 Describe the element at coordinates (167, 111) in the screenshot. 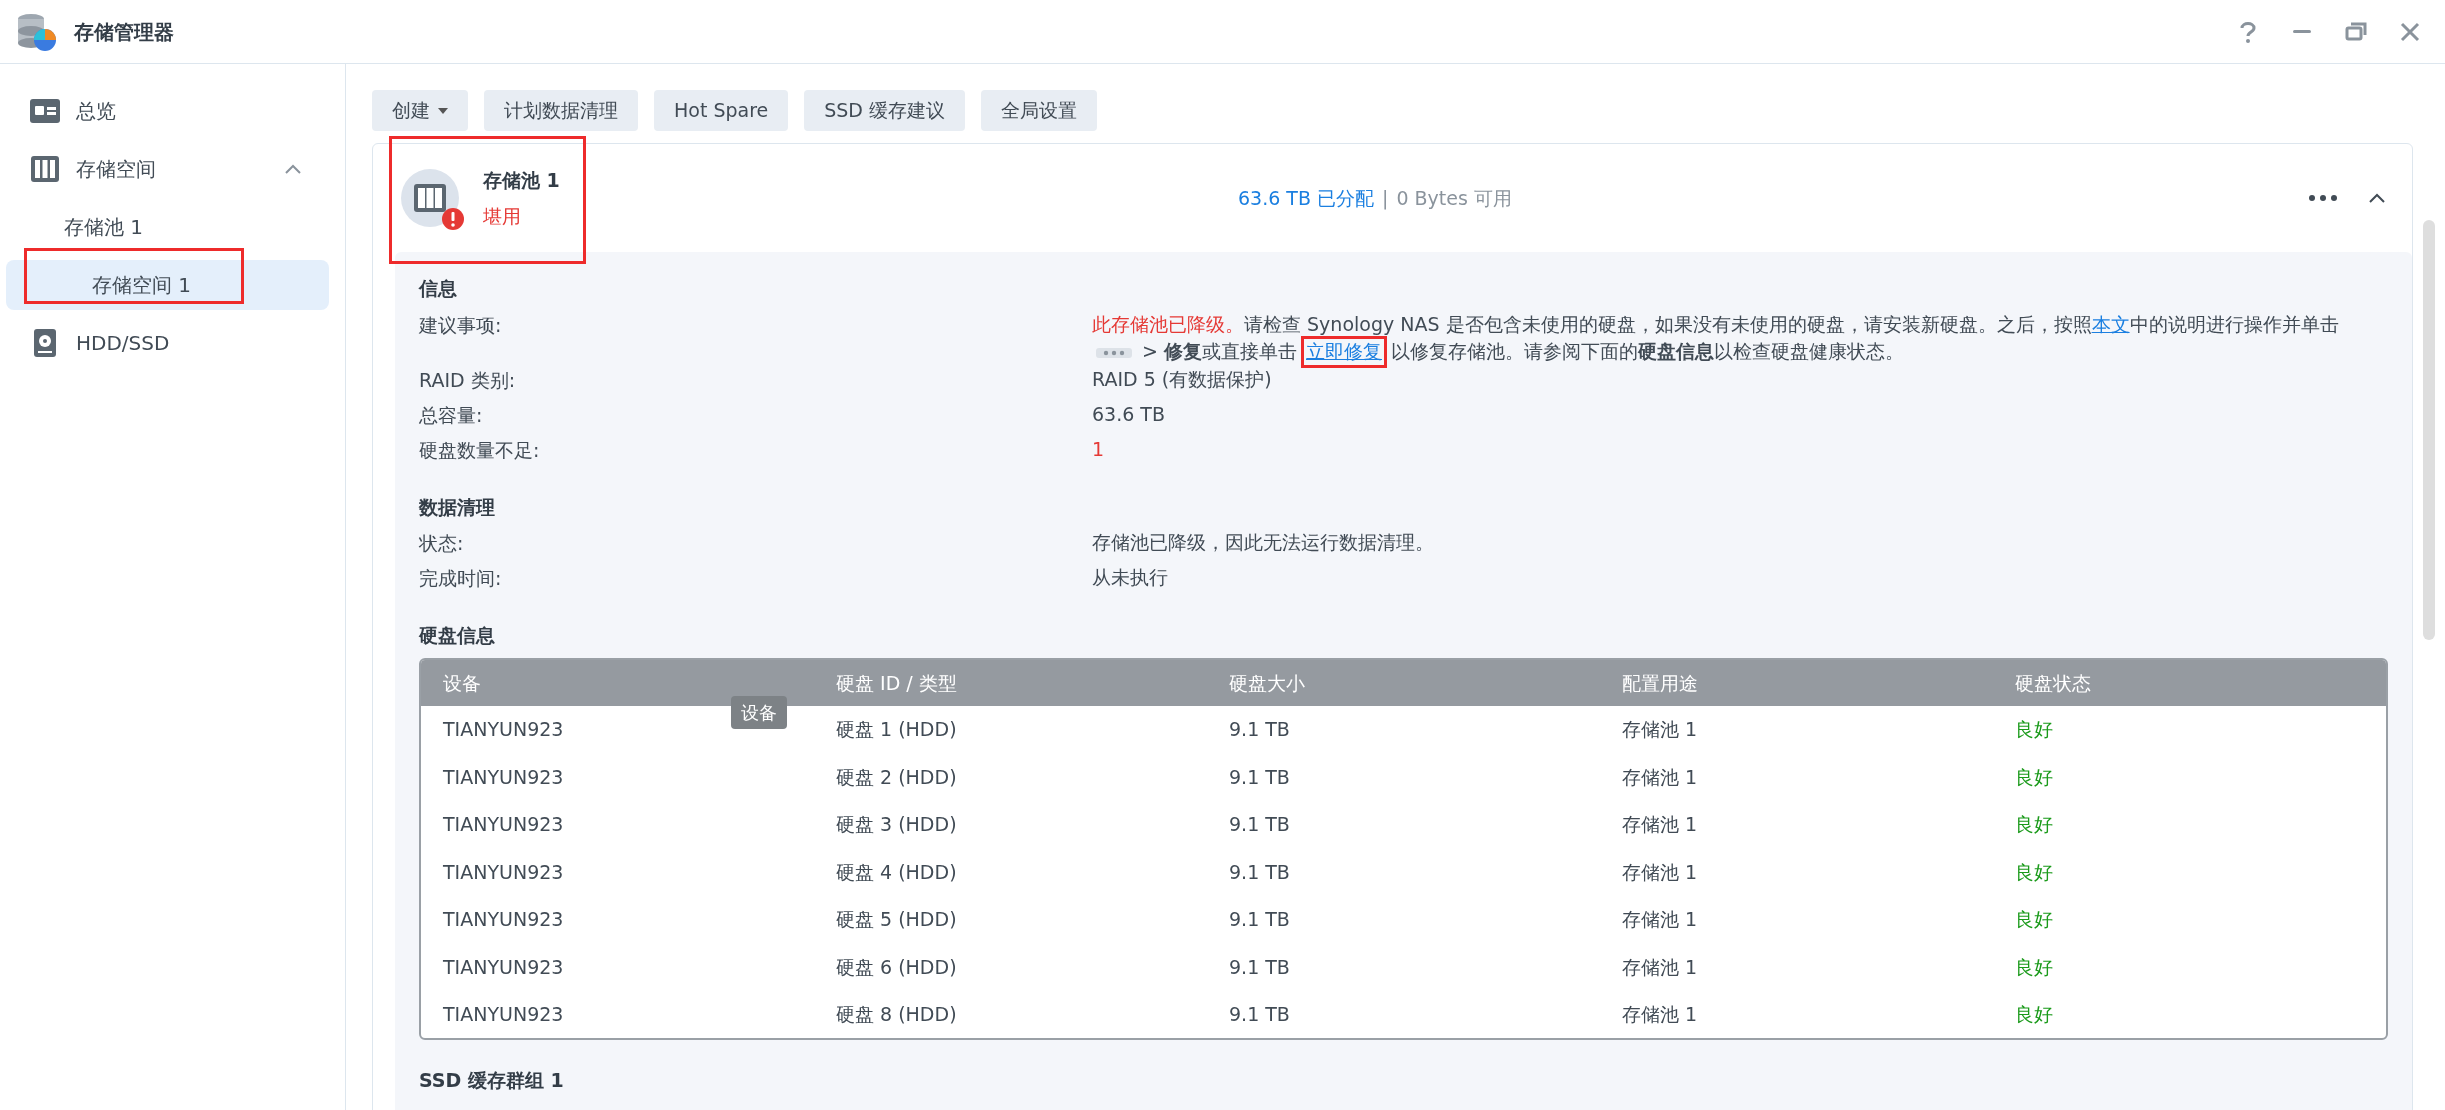

I see `sidebar-item: 总览` at that location.